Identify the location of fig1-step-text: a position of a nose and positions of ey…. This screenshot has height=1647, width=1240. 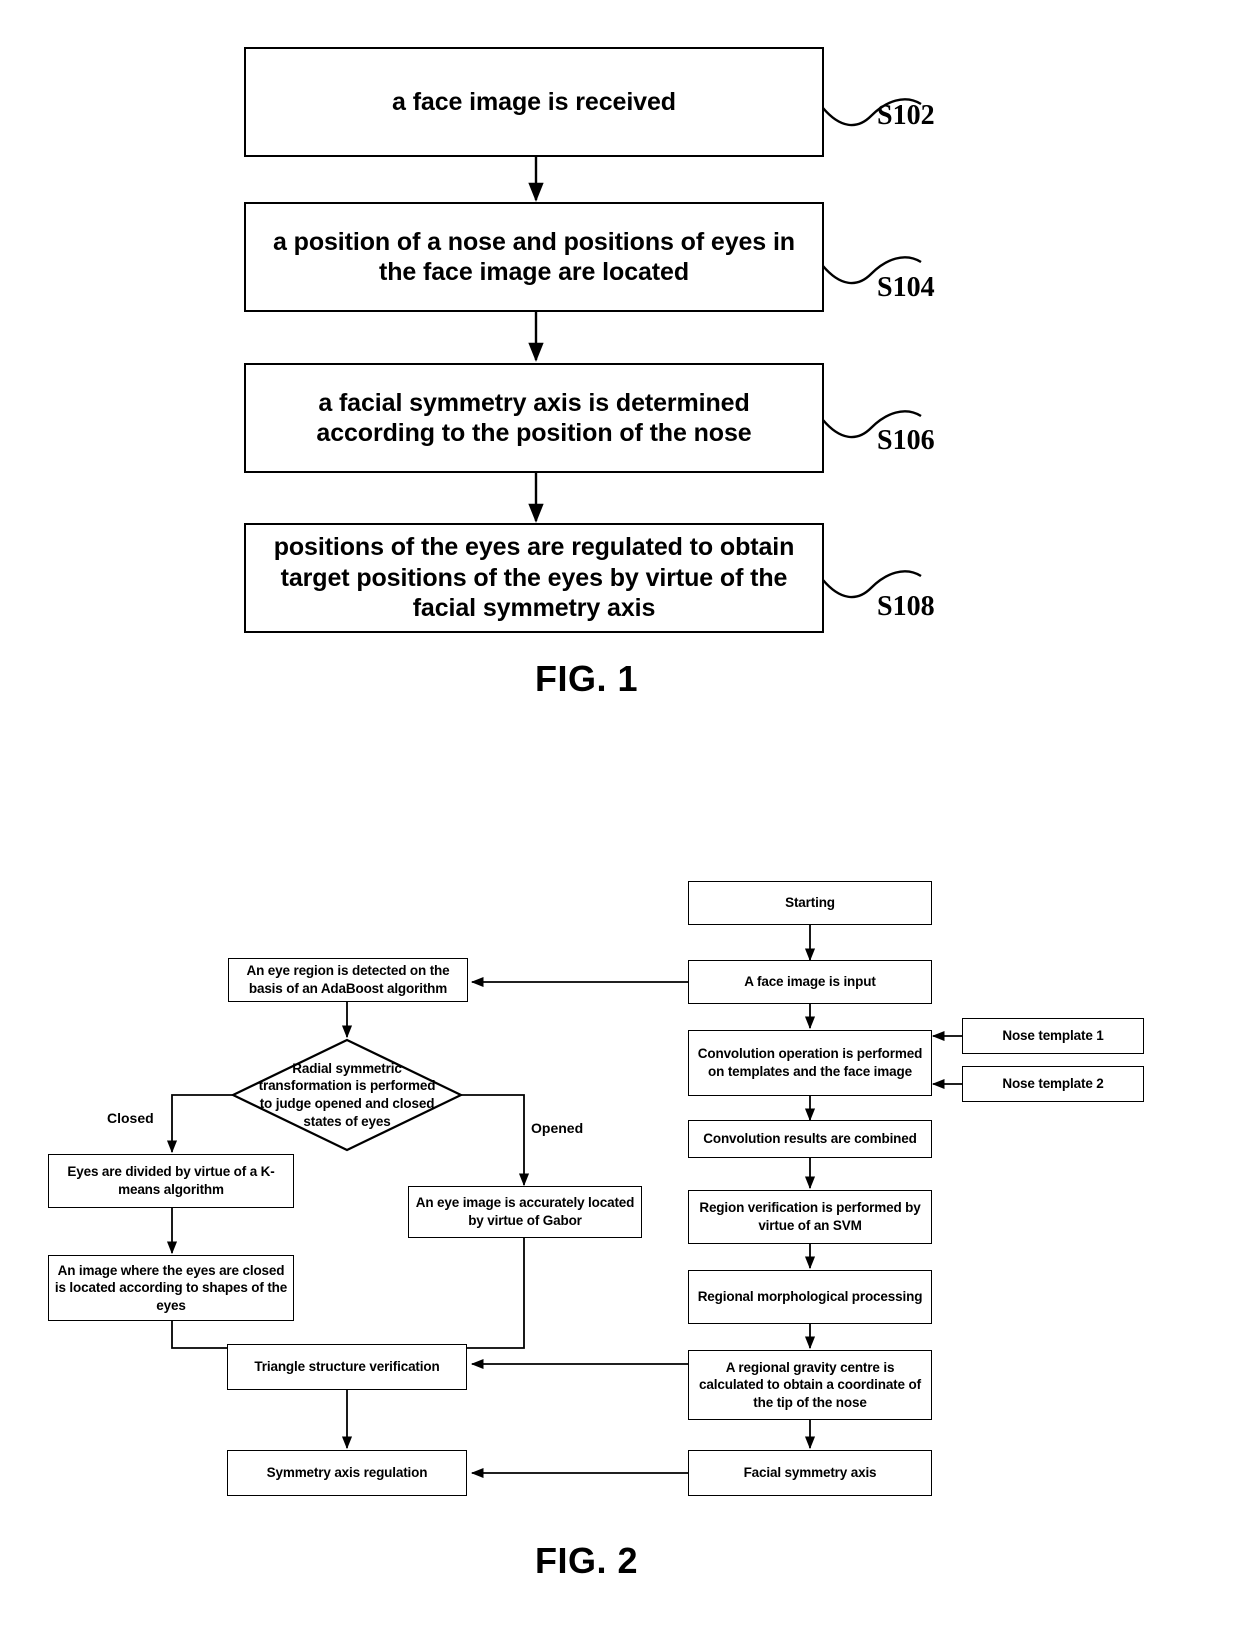
(534, 257).